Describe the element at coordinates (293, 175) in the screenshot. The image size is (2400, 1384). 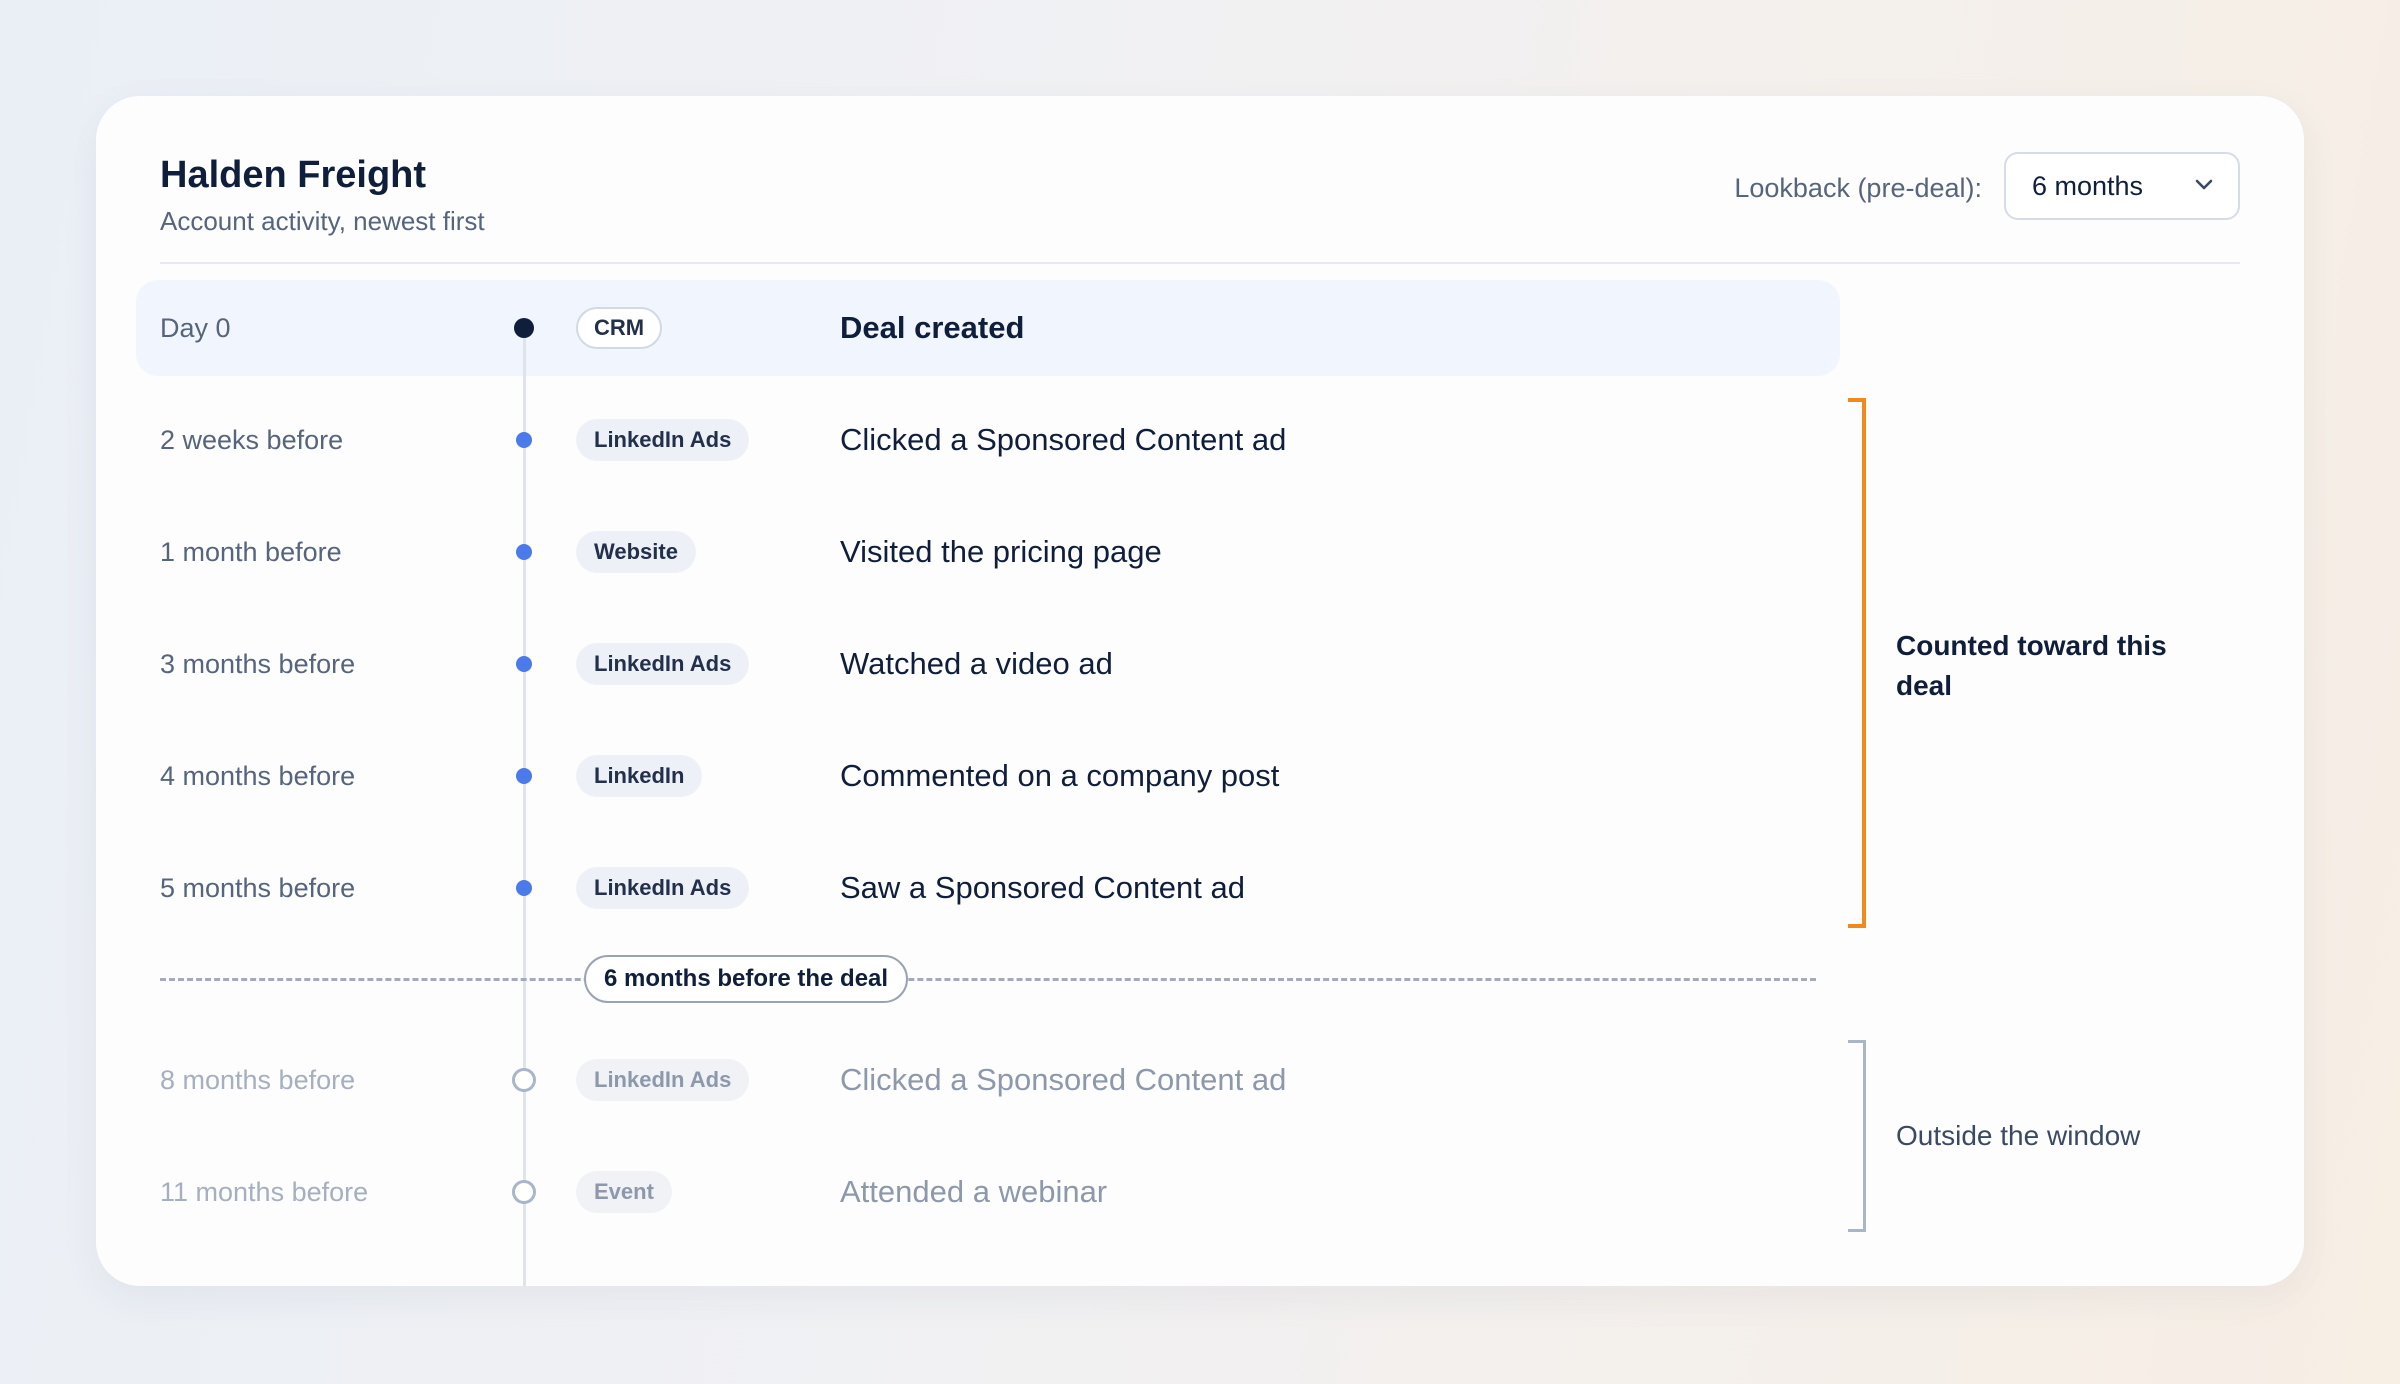
I see `account-title: Halden Freight` at that location.